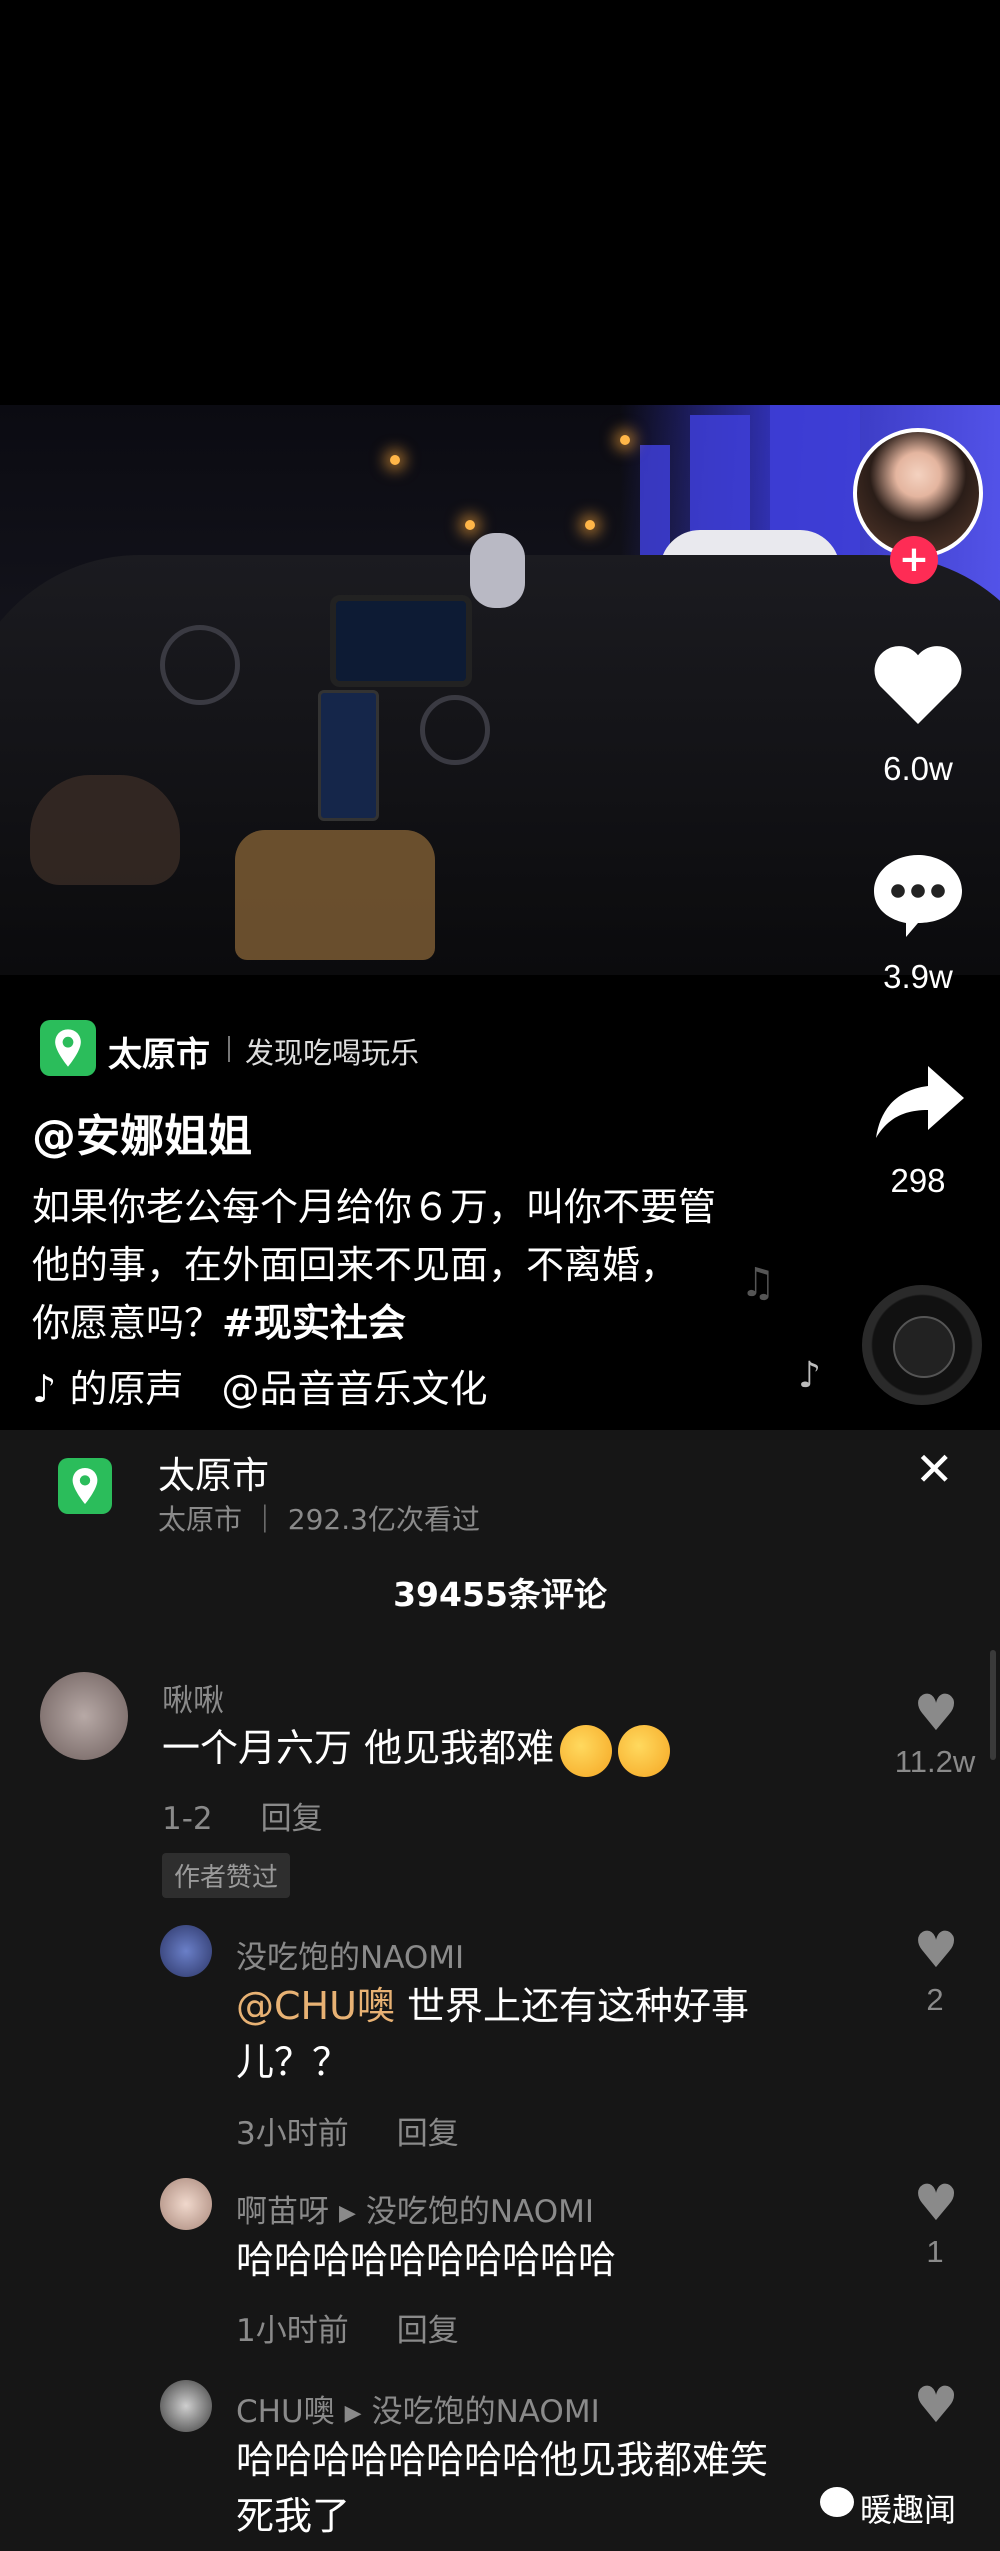 This screenshot has width=1000, height=2551. Describe the element at coordinates (416, 1748) in the screenshot. I see `comment-text: 一个月六万 他见我都难` at that location.